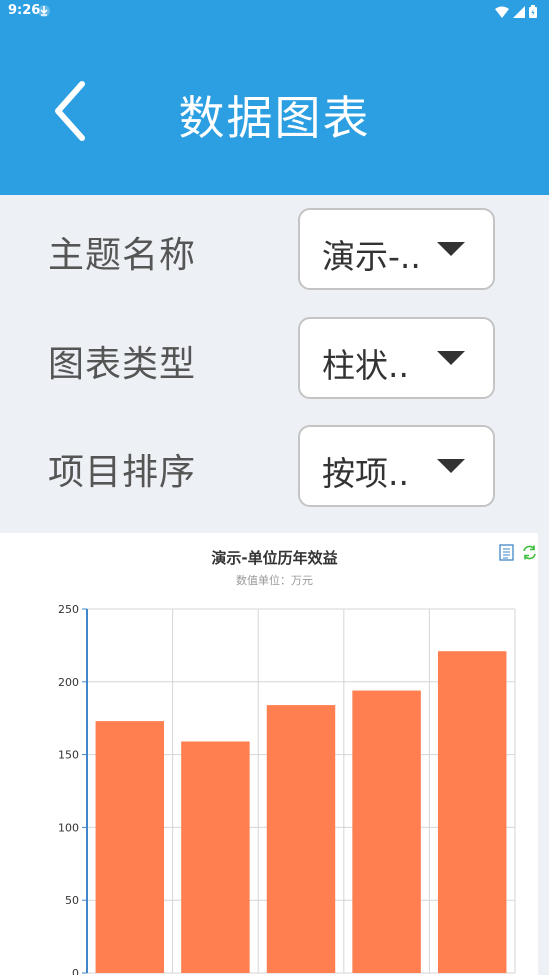 The height and width of the screenshot is (975, 549). I want to click on chart-type-label: 图表类型, so click(122, 364).